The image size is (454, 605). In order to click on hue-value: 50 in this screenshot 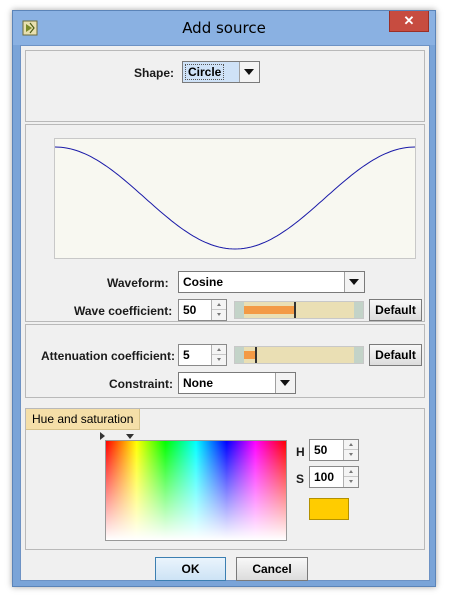, I will do `click(321, 450)`.